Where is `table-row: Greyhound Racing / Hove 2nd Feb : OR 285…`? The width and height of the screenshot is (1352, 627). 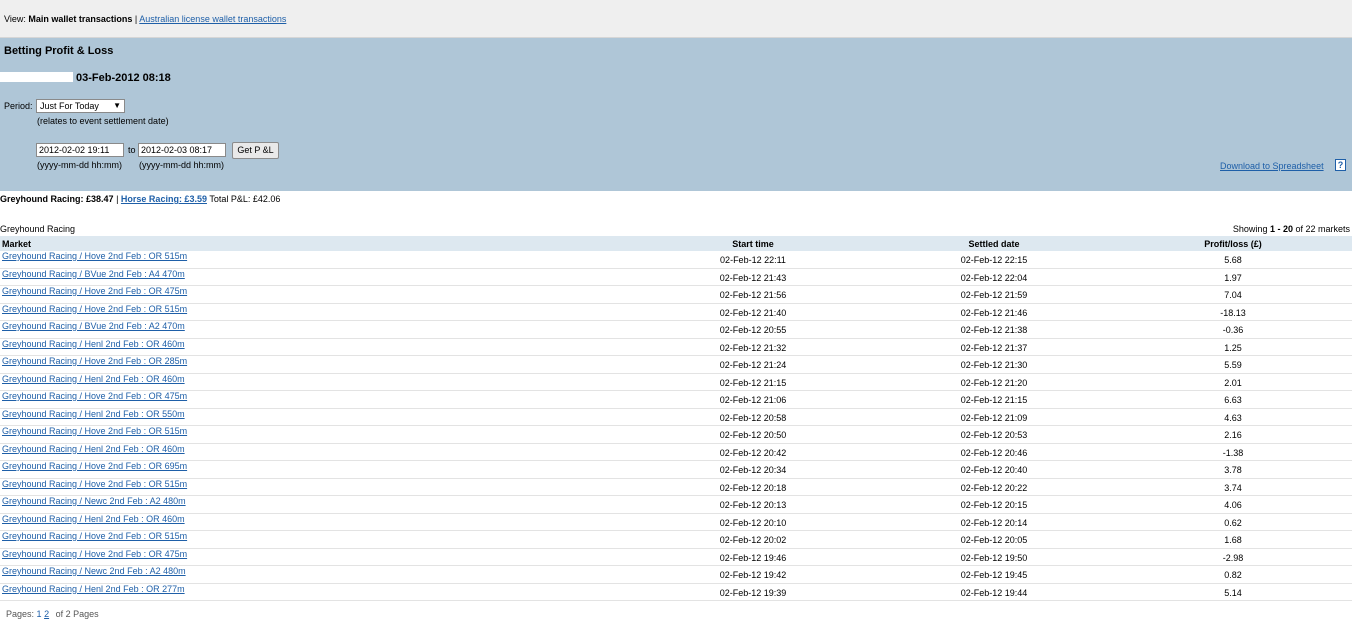 table-row: Greyhound Racing / Hove 2nd Feb : OR 285… is located at coordinates (676, 365).